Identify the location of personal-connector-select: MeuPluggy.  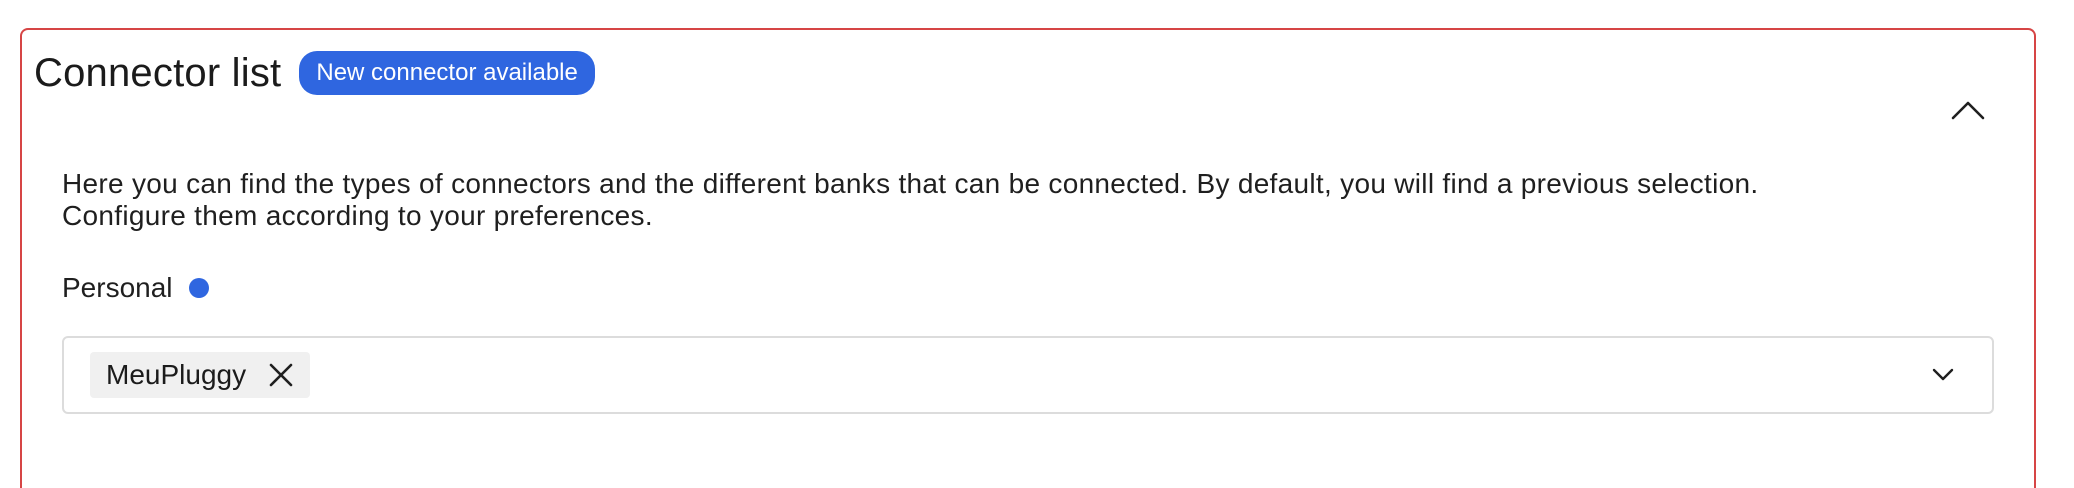
(1028, 375).